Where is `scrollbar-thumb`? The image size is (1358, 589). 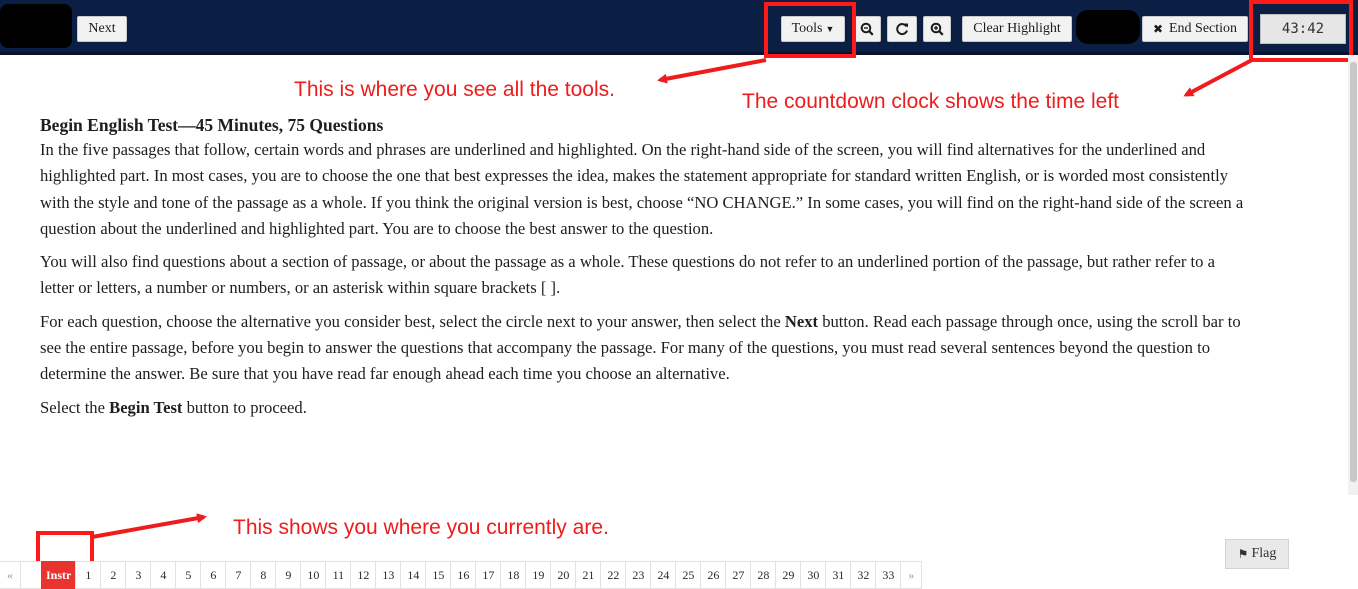
scrollbar-thumb is located at coordinates (1353, 272).